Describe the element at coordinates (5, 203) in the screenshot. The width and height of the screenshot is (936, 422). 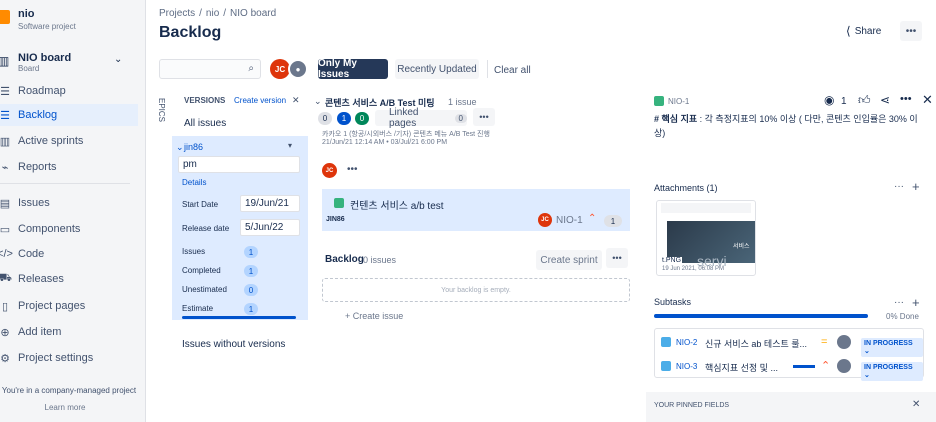
I see `issues-icon: ▤` at that location.